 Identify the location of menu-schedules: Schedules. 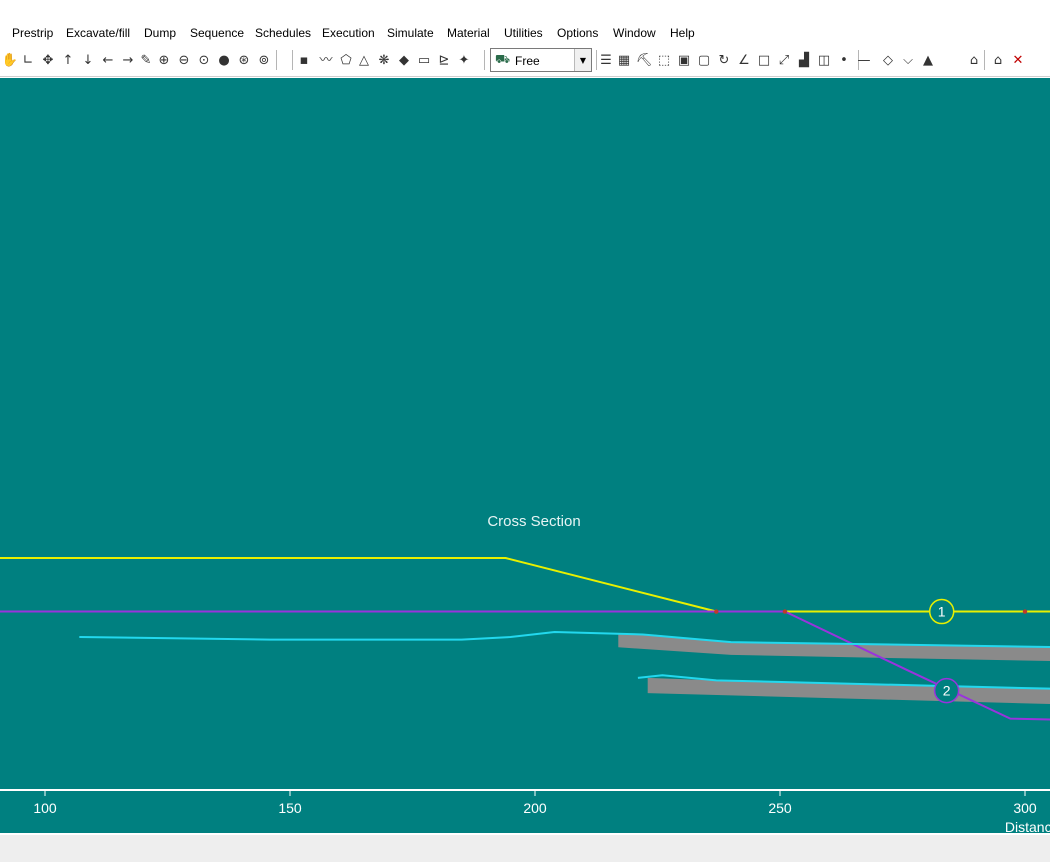
(283, 33).